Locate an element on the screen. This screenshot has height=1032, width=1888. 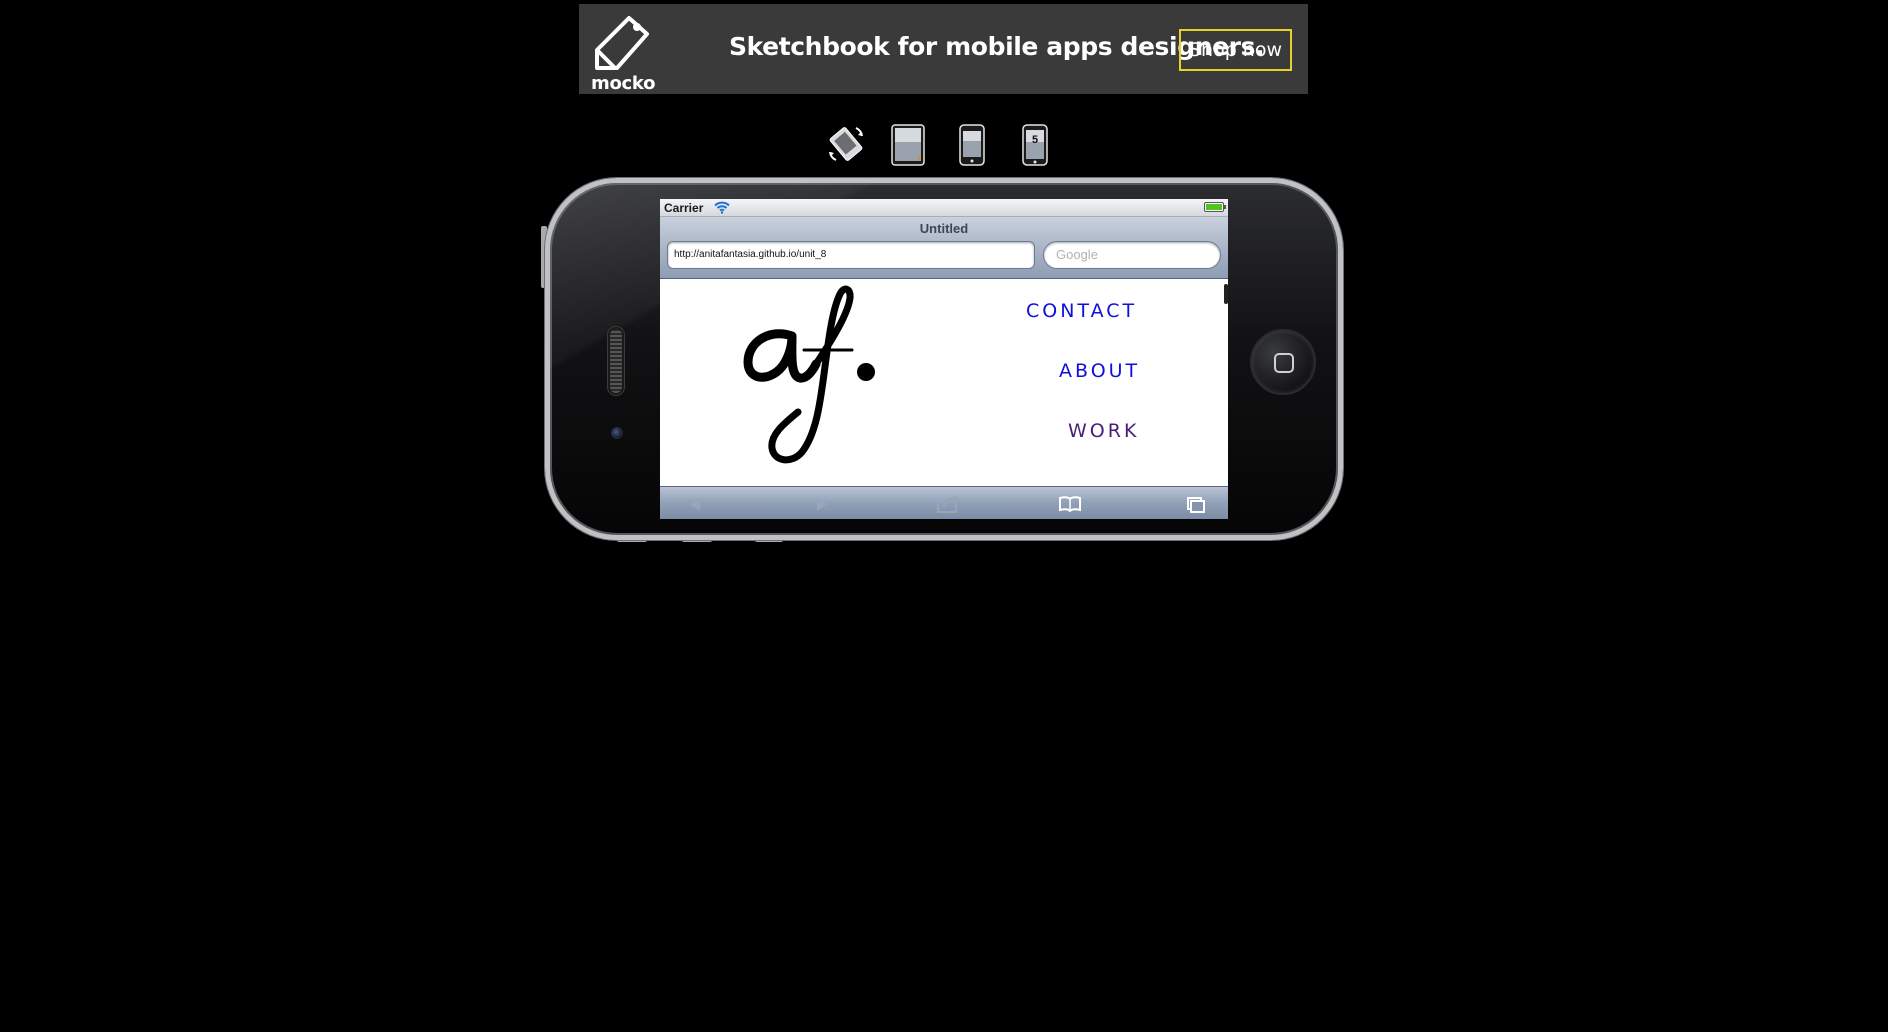
earpiece-speaker is located at coordinates (616, 361).